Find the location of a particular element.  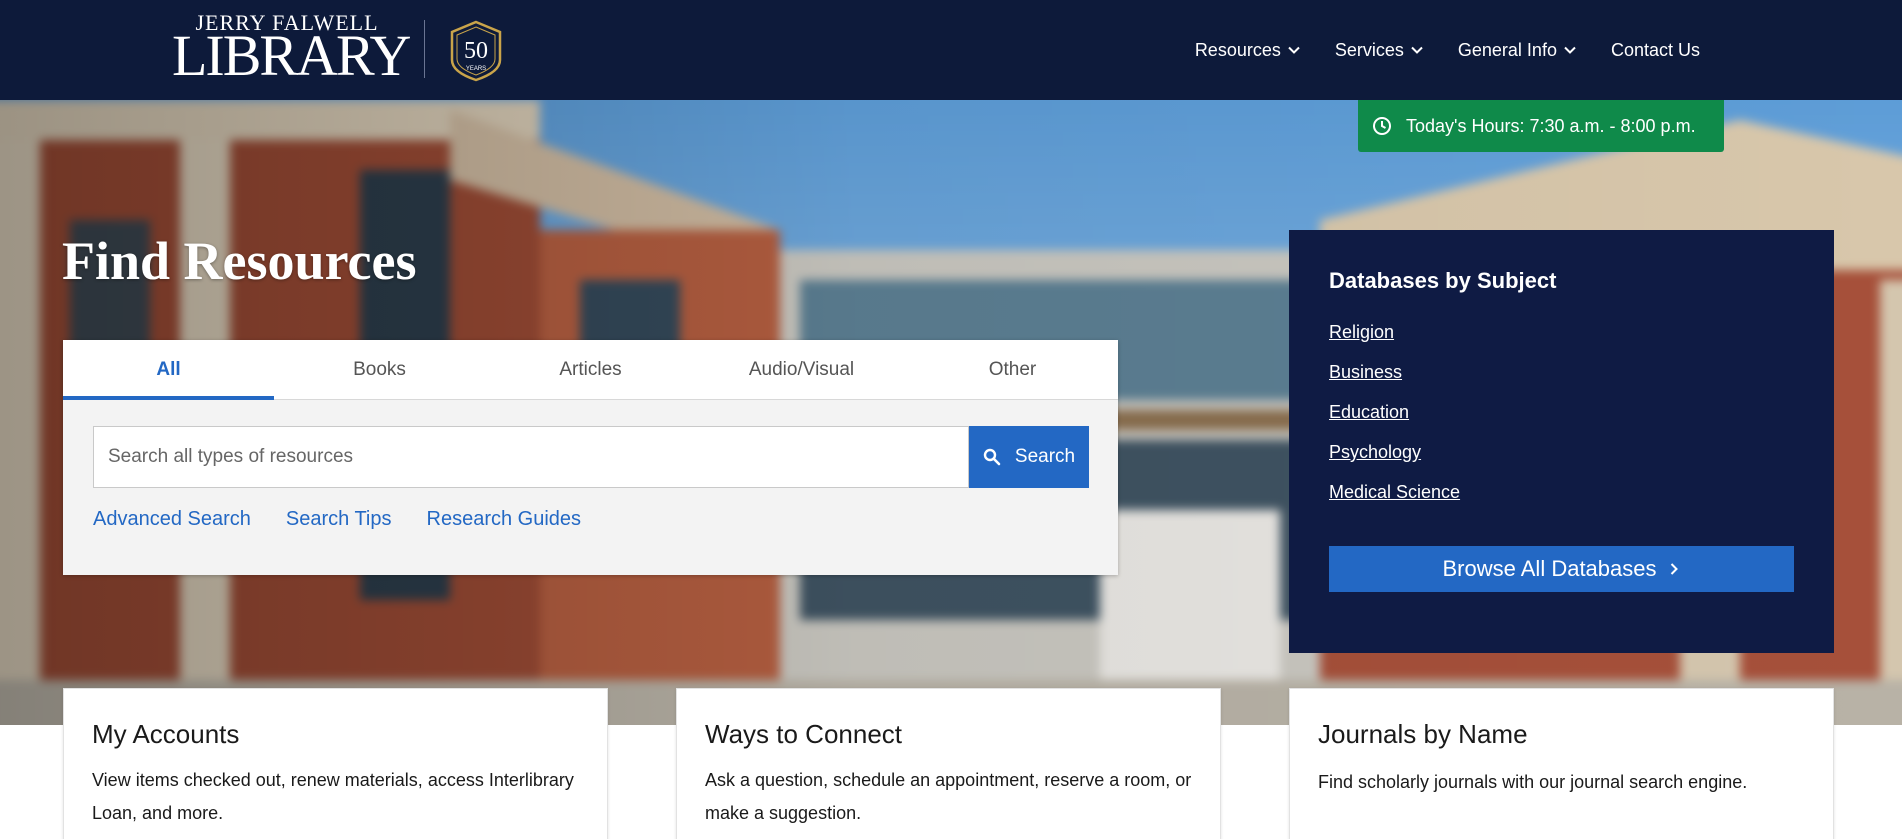

card-title: My Accounts is located at coordinates (166, 734).